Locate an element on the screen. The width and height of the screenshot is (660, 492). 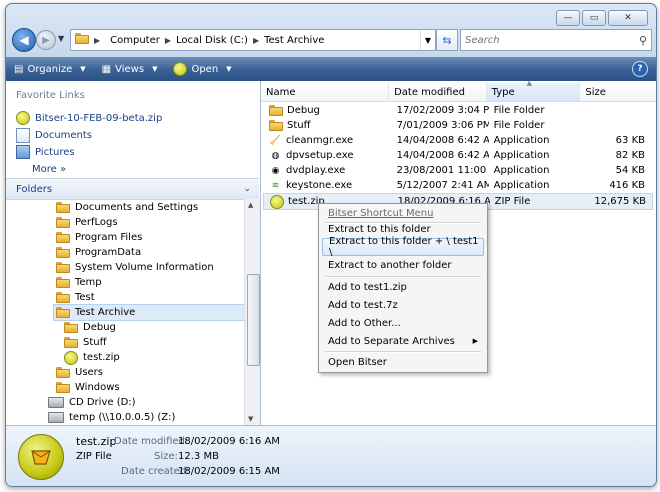
tree-item-test: Test is located at coordinates (75, 297).